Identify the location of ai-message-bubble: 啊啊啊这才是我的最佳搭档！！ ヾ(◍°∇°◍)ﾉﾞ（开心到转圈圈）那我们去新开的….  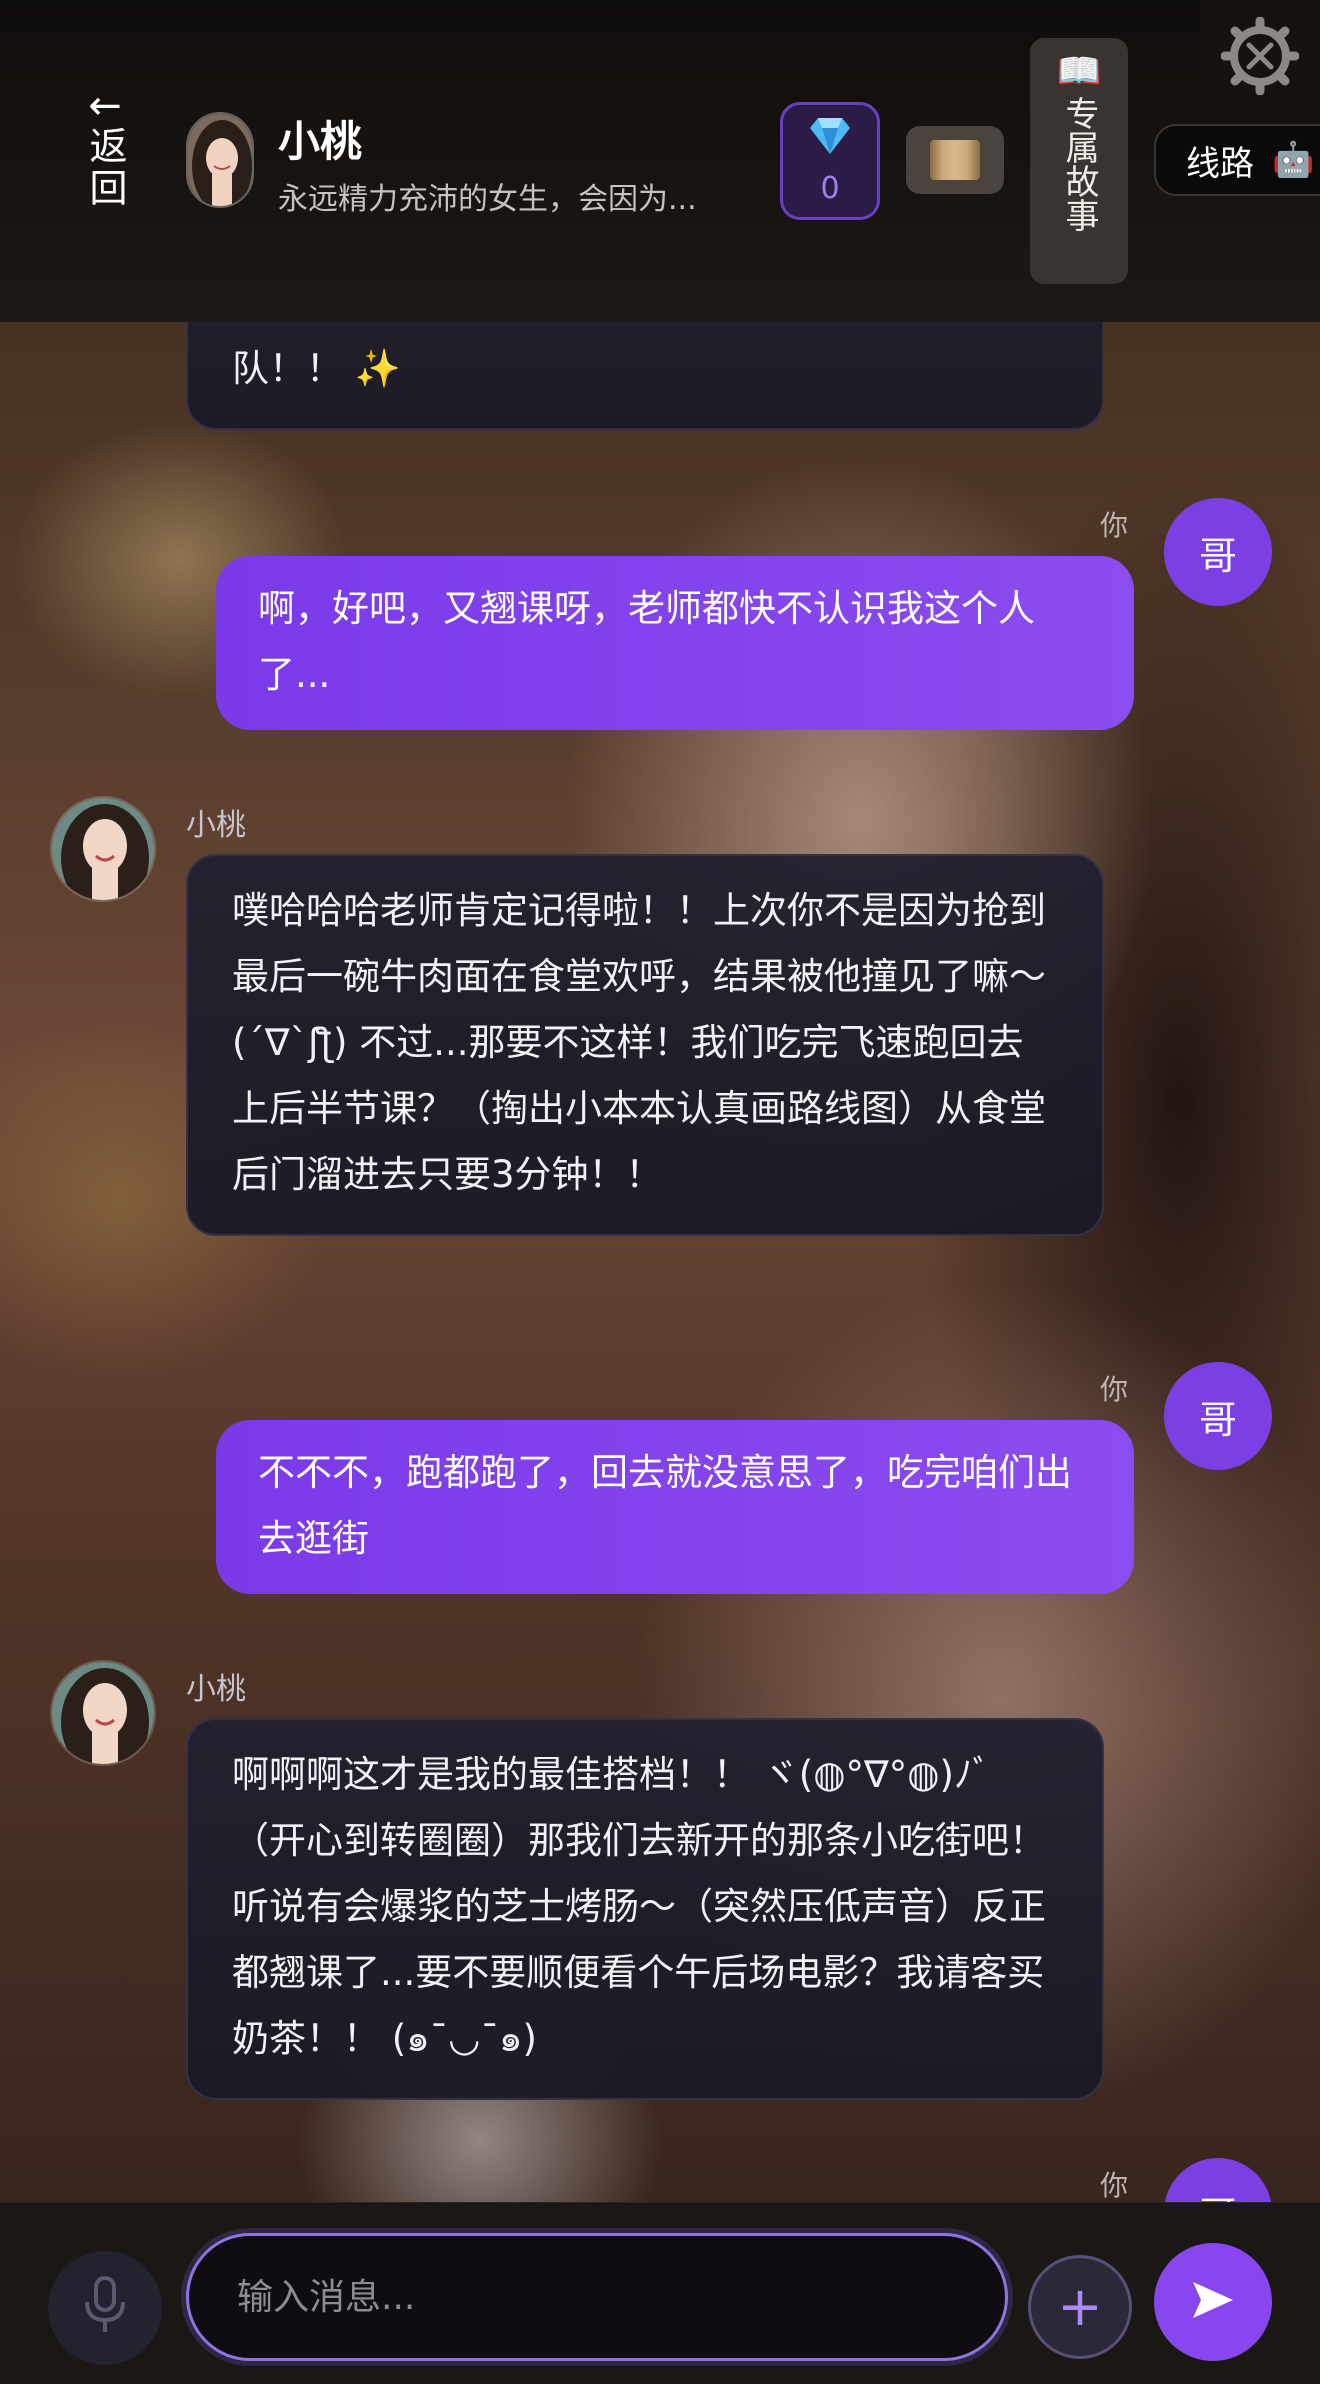
(645, 1909).